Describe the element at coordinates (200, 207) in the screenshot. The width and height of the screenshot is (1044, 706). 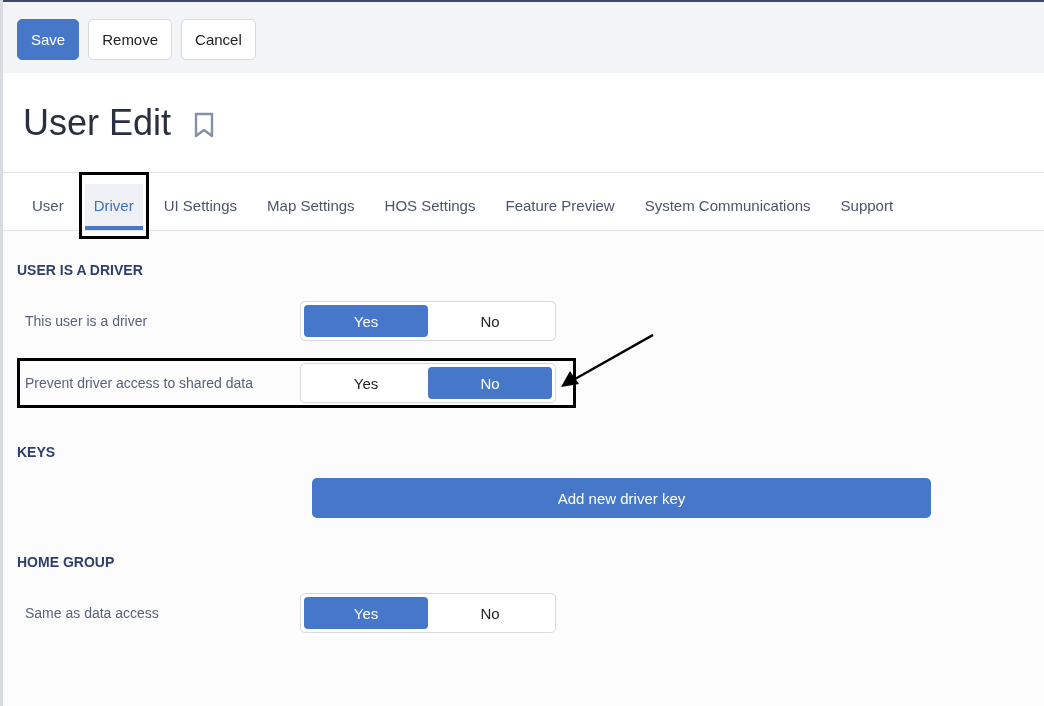
I see `tab: UI Settings` at that location.